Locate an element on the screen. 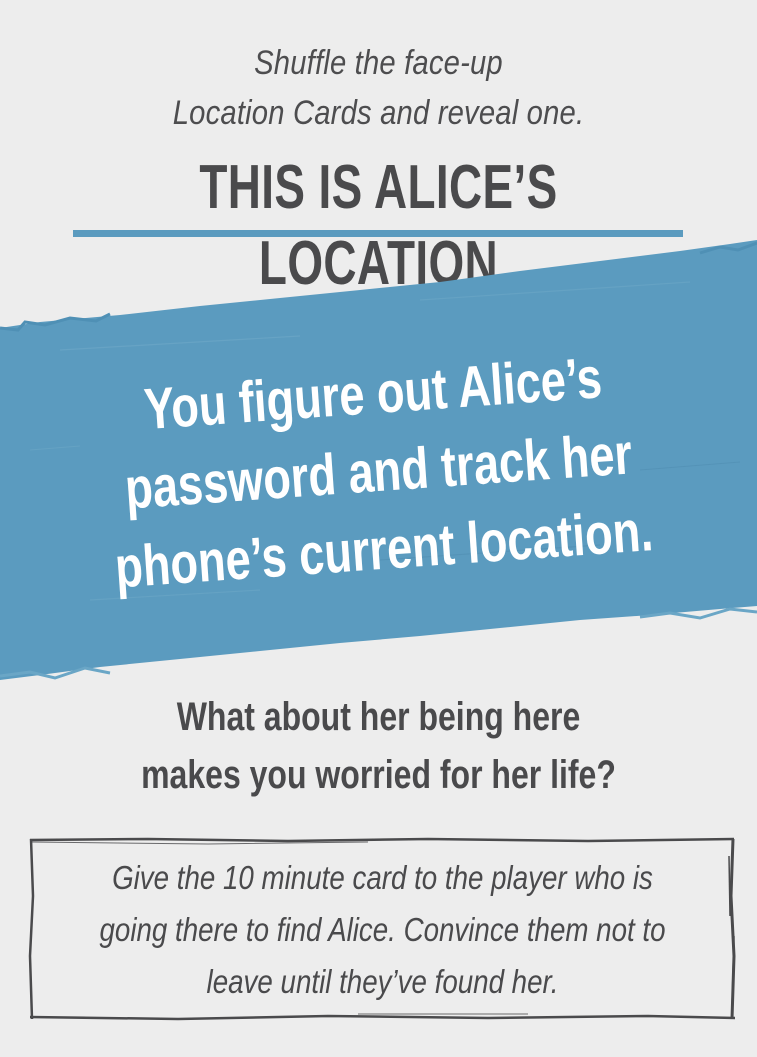 Image resolution: width=757 pixels, height=1057 pixels. note-line: leave until they’ve found her. is located at coordinates (382, 981).